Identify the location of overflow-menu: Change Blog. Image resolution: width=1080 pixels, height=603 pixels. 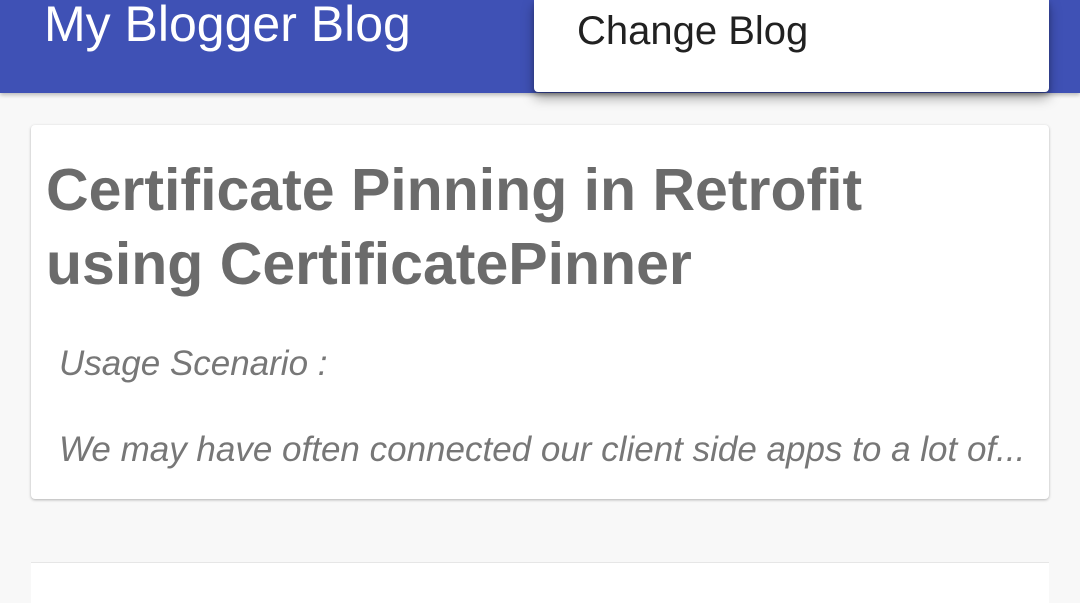
(791, 46).